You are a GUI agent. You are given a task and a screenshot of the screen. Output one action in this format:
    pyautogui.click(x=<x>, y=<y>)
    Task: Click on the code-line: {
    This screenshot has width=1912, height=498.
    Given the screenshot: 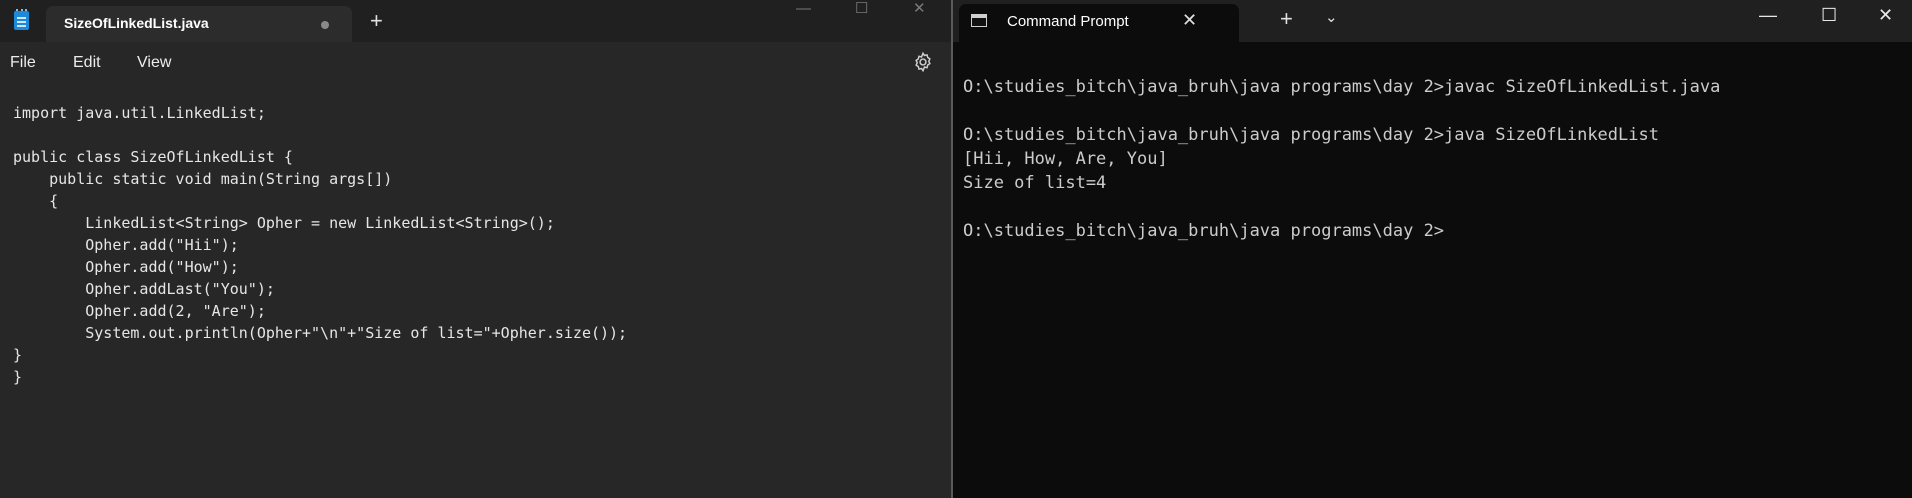 What is the action you would take?
    pyautogui.click(x=36, y=201)
    